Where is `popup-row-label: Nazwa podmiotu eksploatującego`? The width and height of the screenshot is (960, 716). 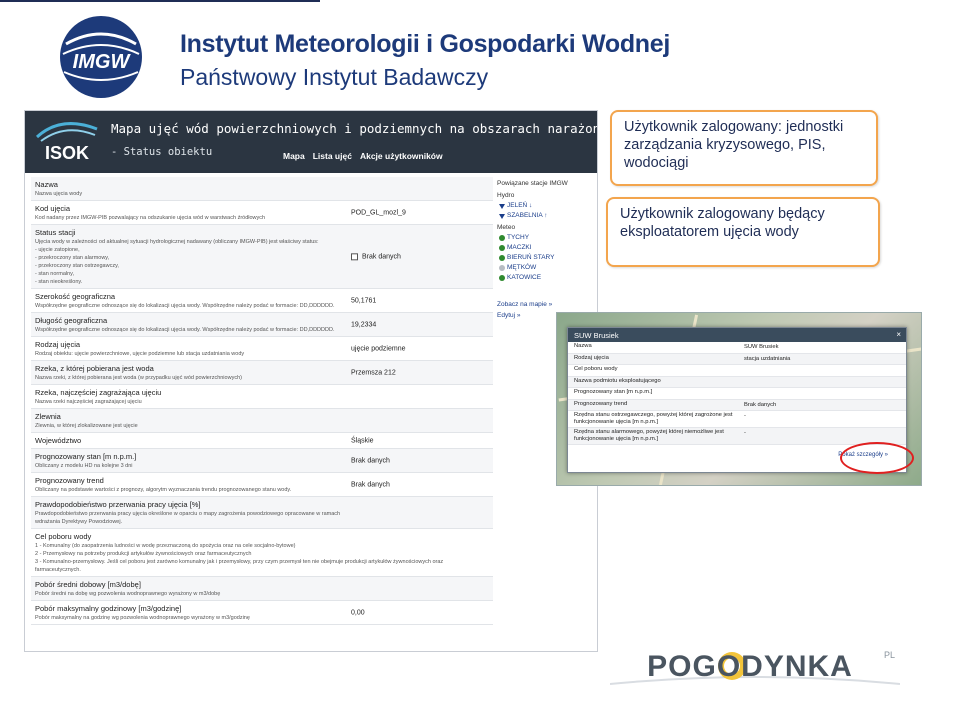
popup-row-label: Nazwa podmiotu eksploatującego is located at coordinates (617, 380).